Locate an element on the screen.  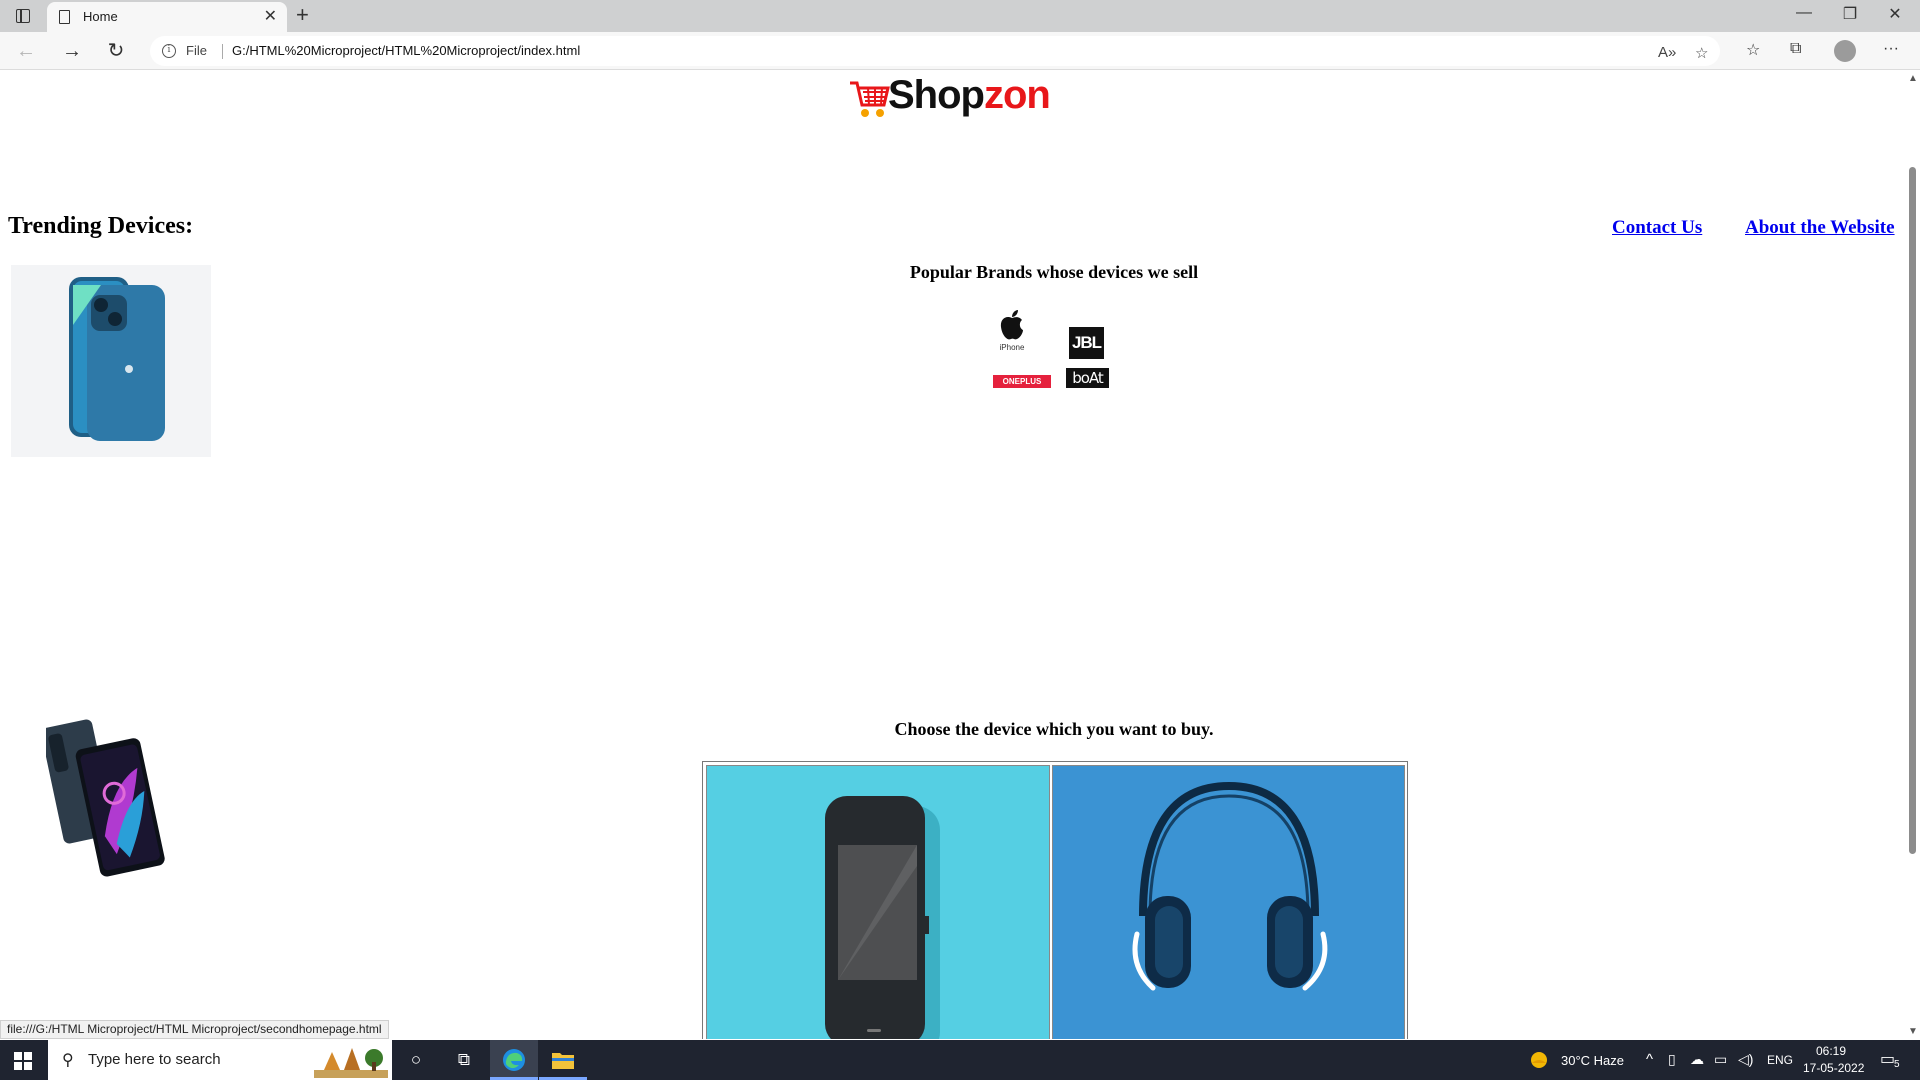
page-scrollbar: ▲ ▼ is located at coordinates (1912, 555).